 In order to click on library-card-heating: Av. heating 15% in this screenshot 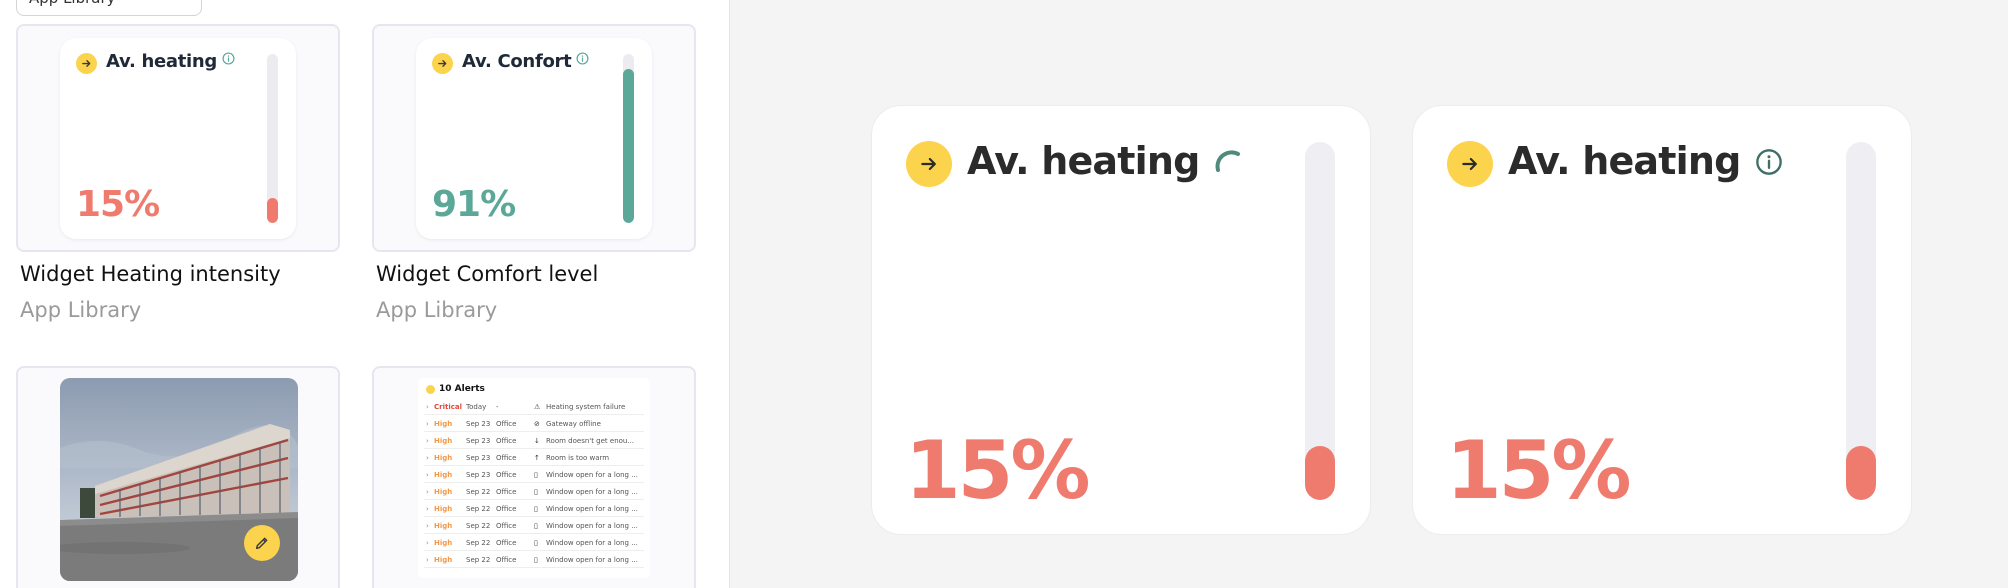, I will do `click(178, 138)`.